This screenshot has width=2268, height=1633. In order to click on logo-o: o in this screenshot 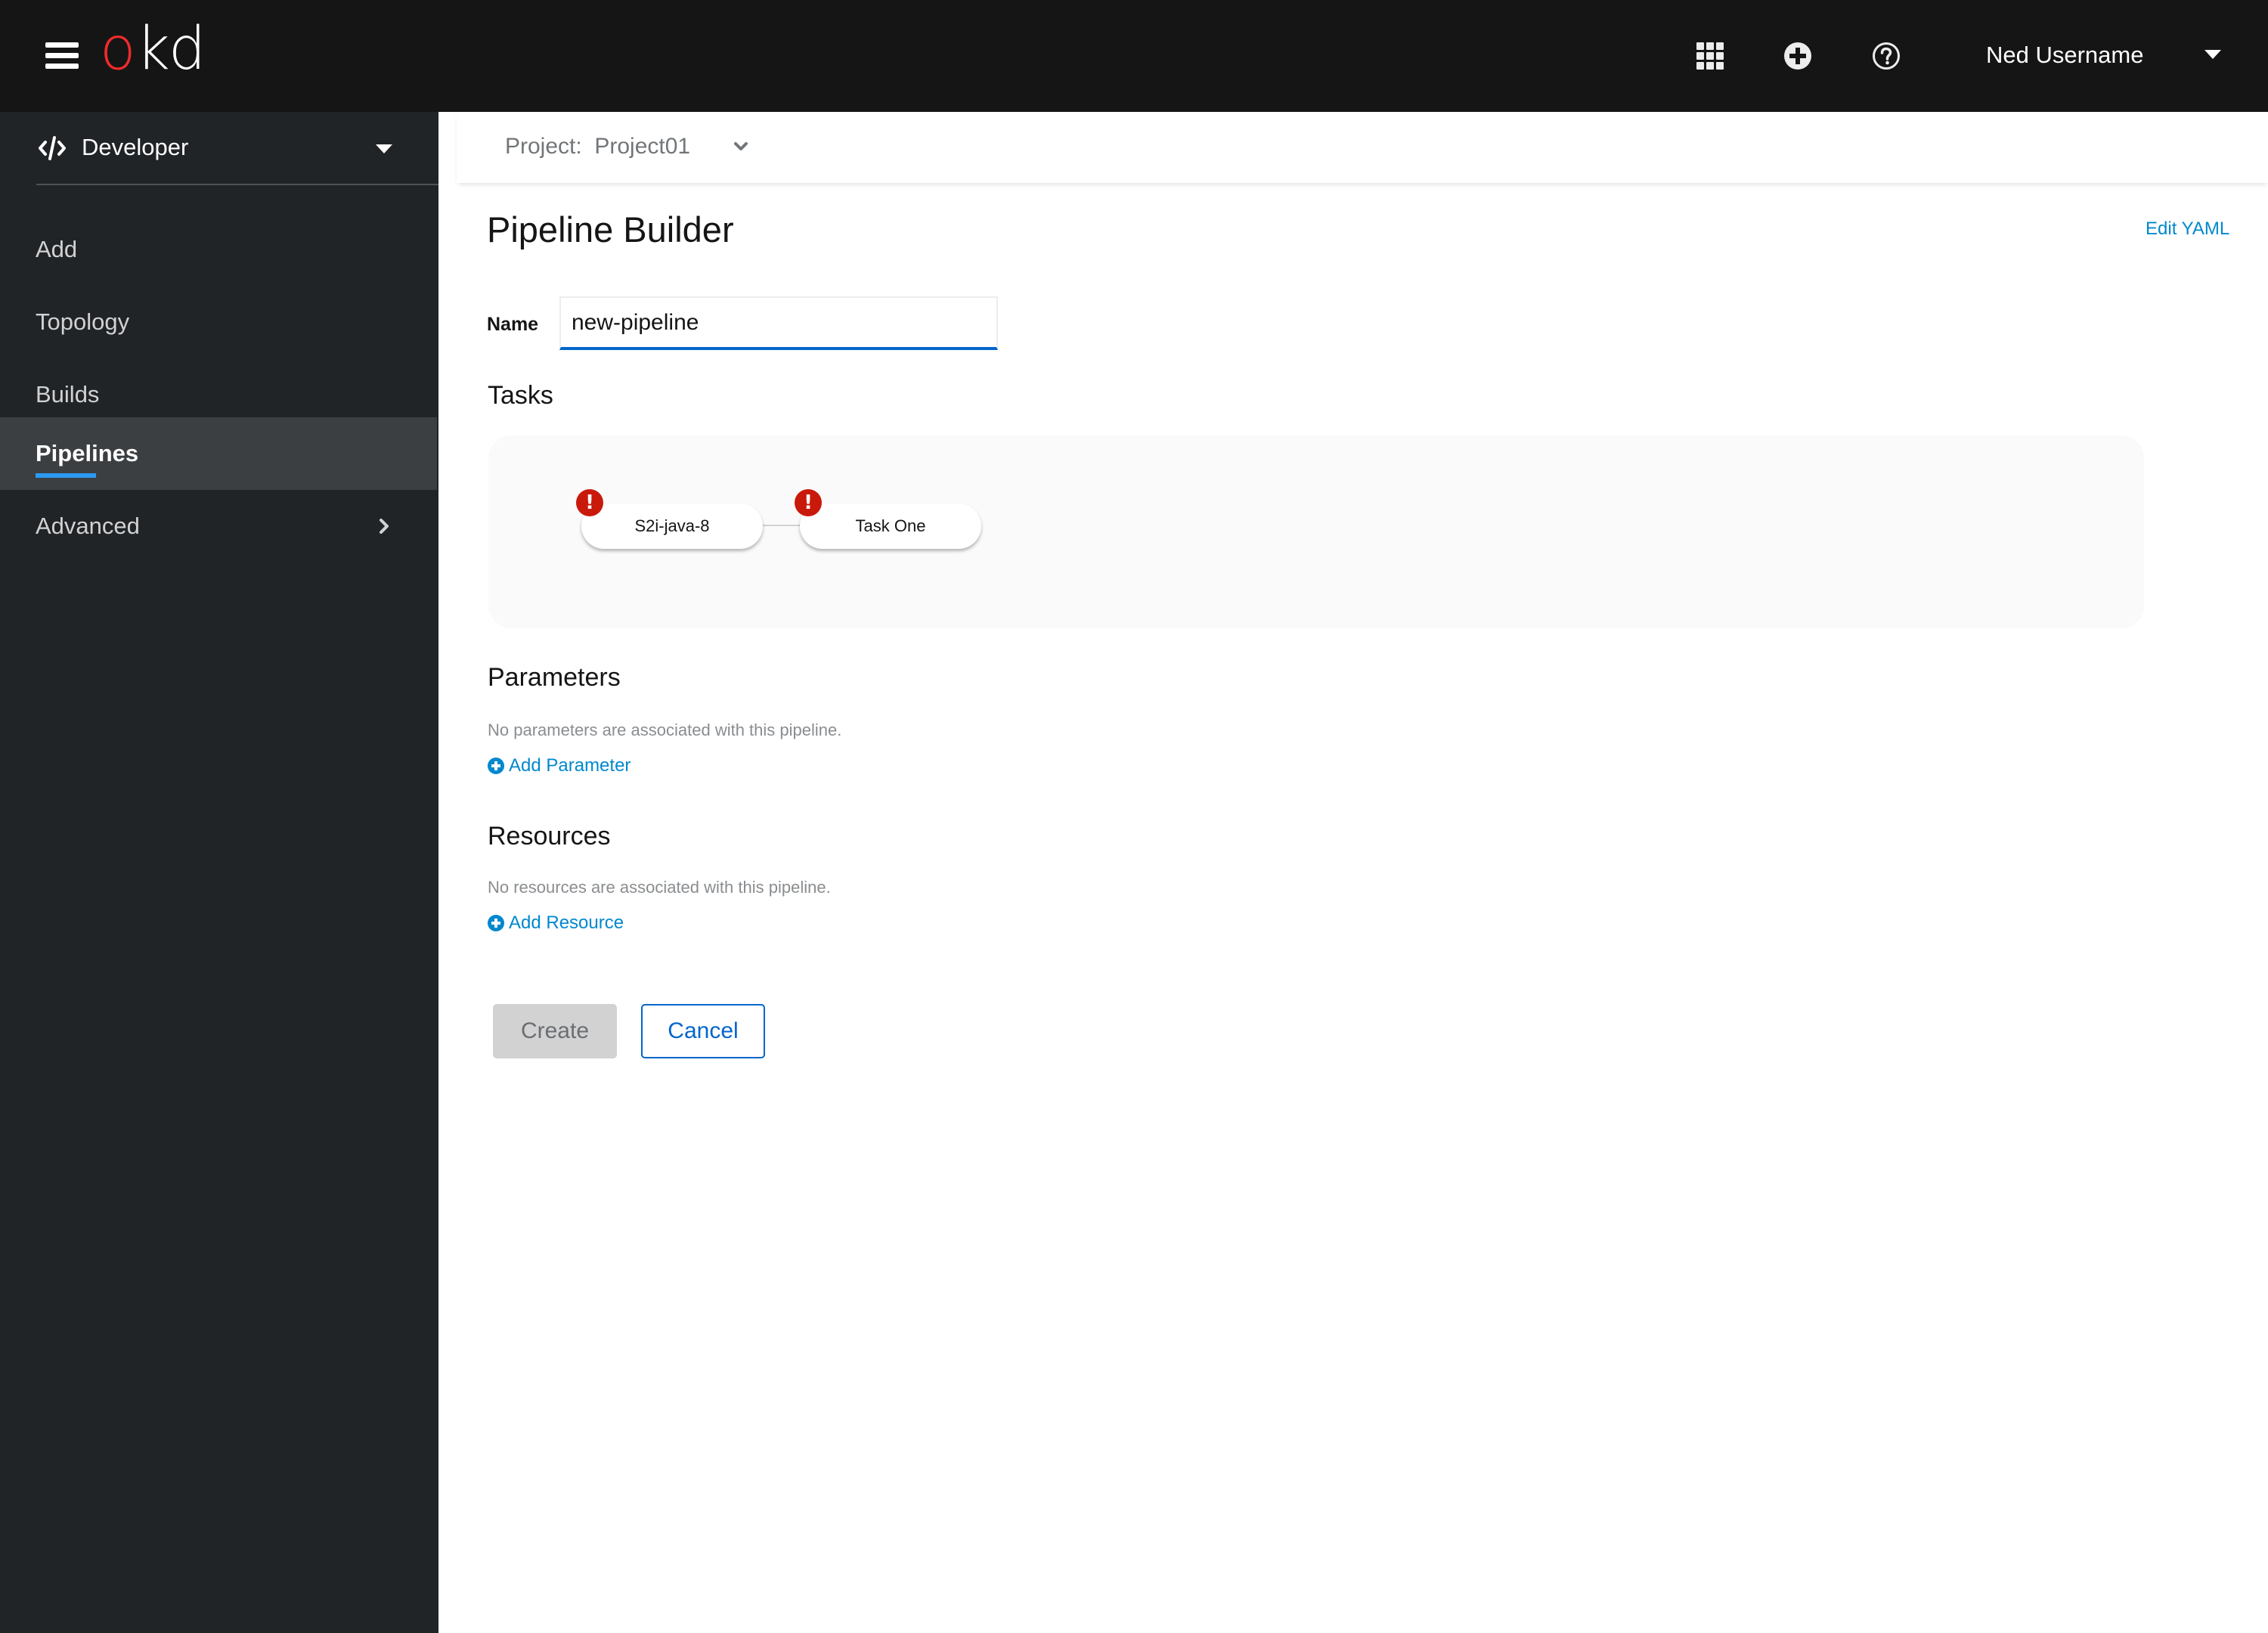, I will do `click(118, 49)`.